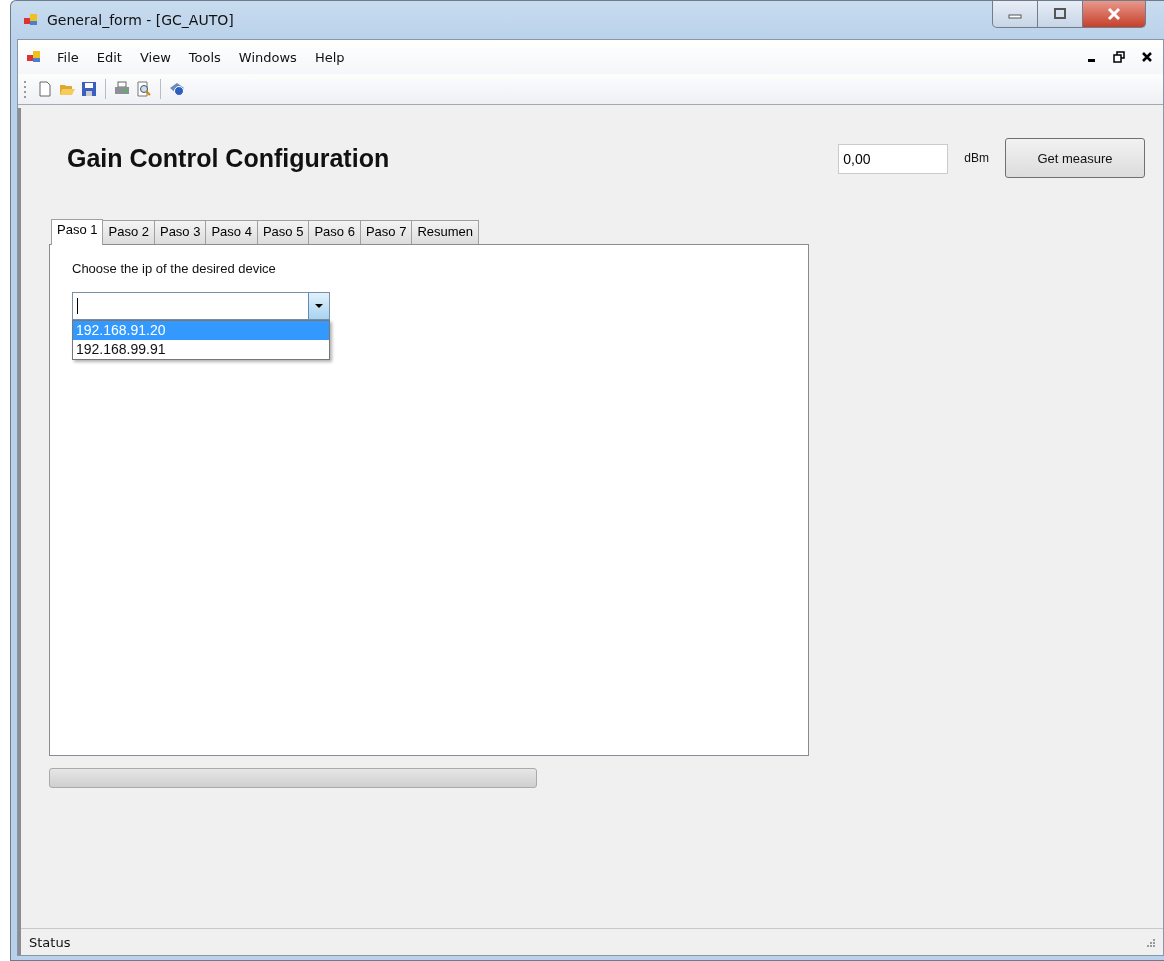 The height and width of the screenshot is (961, 1164). Describe the element at coordinates (445, 232) in the screenshot. I see `tab: Resumen` at that location.